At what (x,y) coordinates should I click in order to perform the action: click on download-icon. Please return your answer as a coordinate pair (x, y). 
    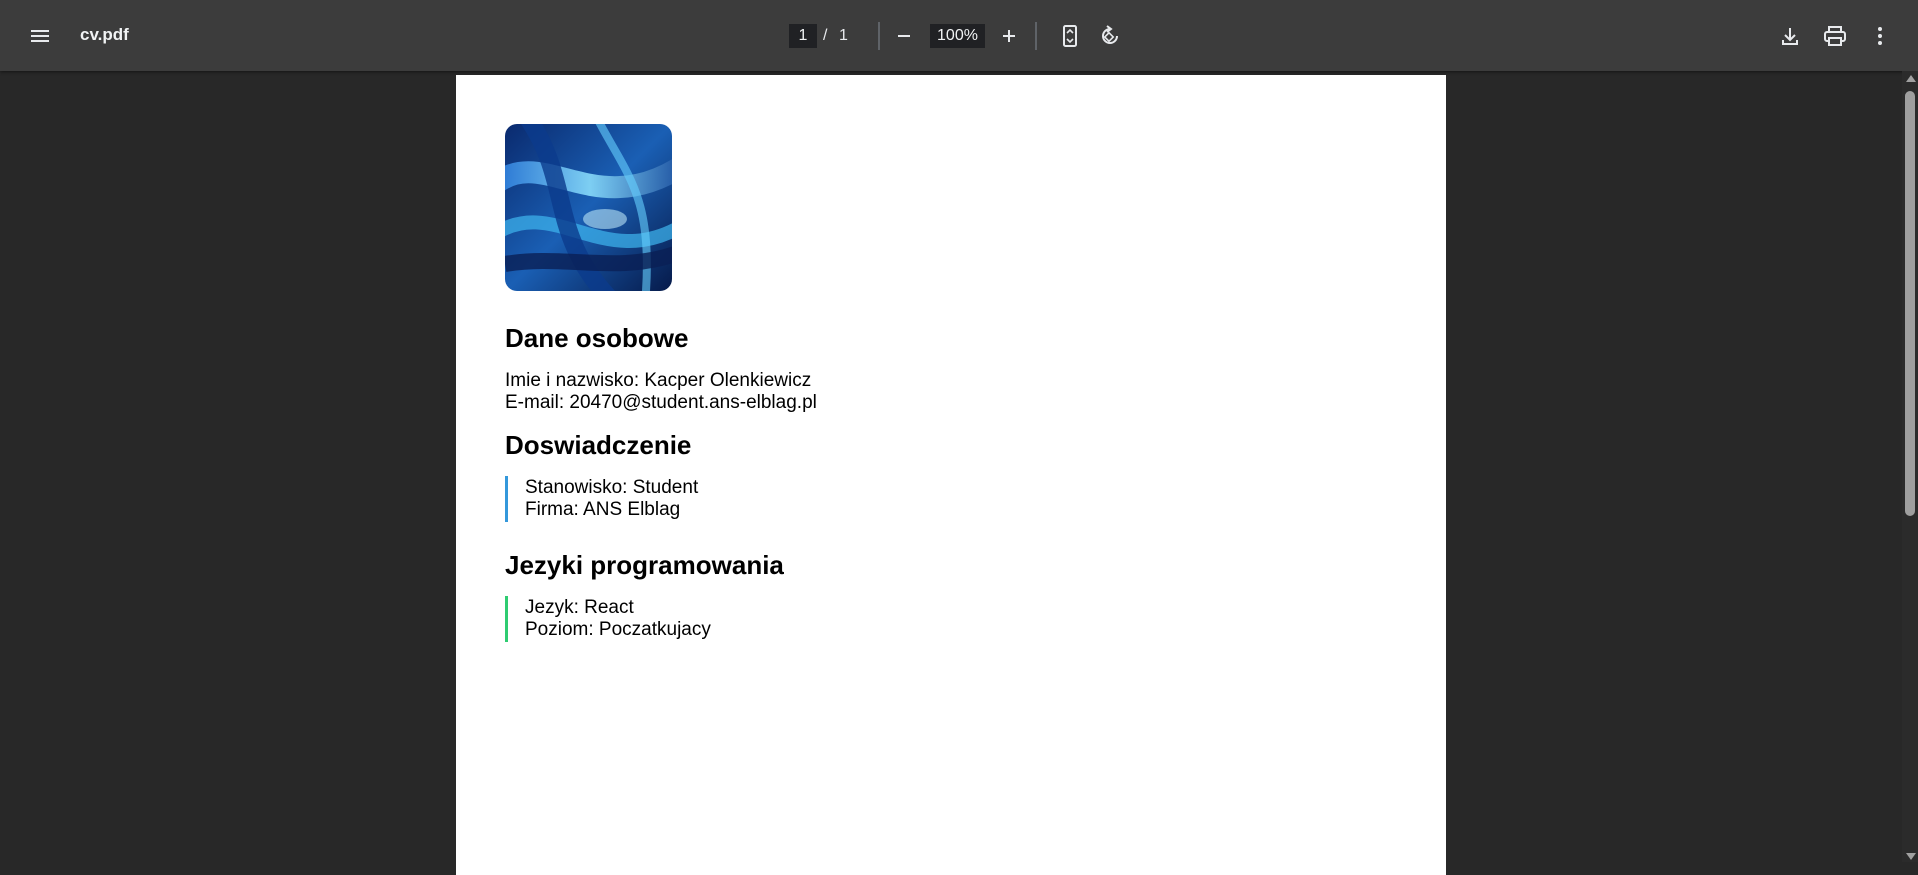
    Looking at the image, I should click on (1790, 36).